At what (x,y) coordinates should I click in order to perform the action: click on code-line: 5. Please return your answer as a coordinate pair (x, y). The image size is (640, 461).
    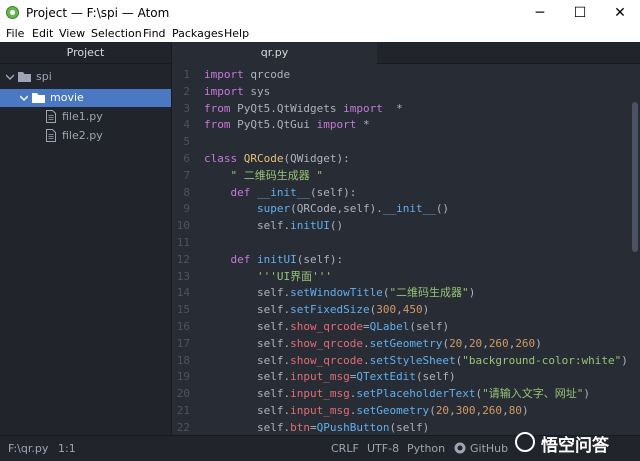
    Looking at the image, I should click on (406, 141).